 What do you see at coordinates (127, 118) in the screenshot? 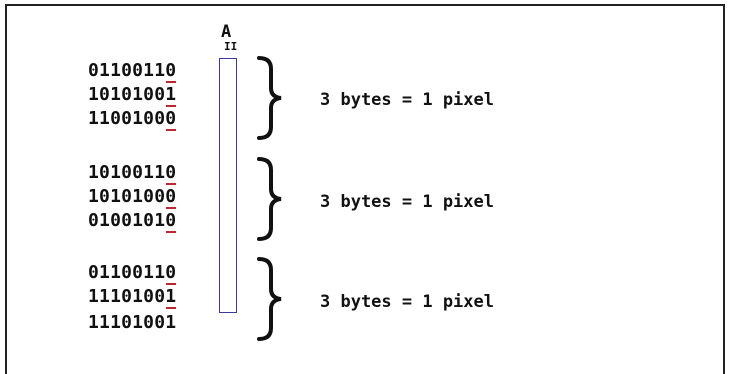
I see `byte-prefix: 1100100` at bounding box center [127, 118].